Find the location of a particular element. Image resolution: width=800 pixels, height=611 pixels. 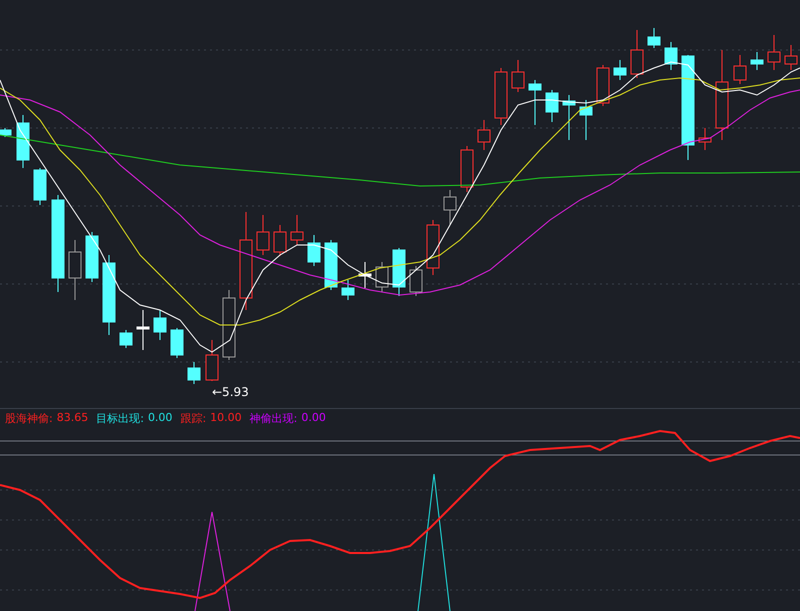

legend-value: 83.65 is located at coordinates (72, 418).